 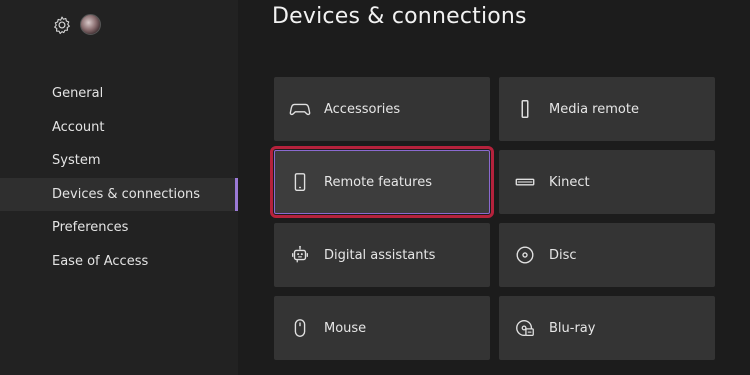 I want to click on tile-label: Remote features, so click(x=378, y=182).